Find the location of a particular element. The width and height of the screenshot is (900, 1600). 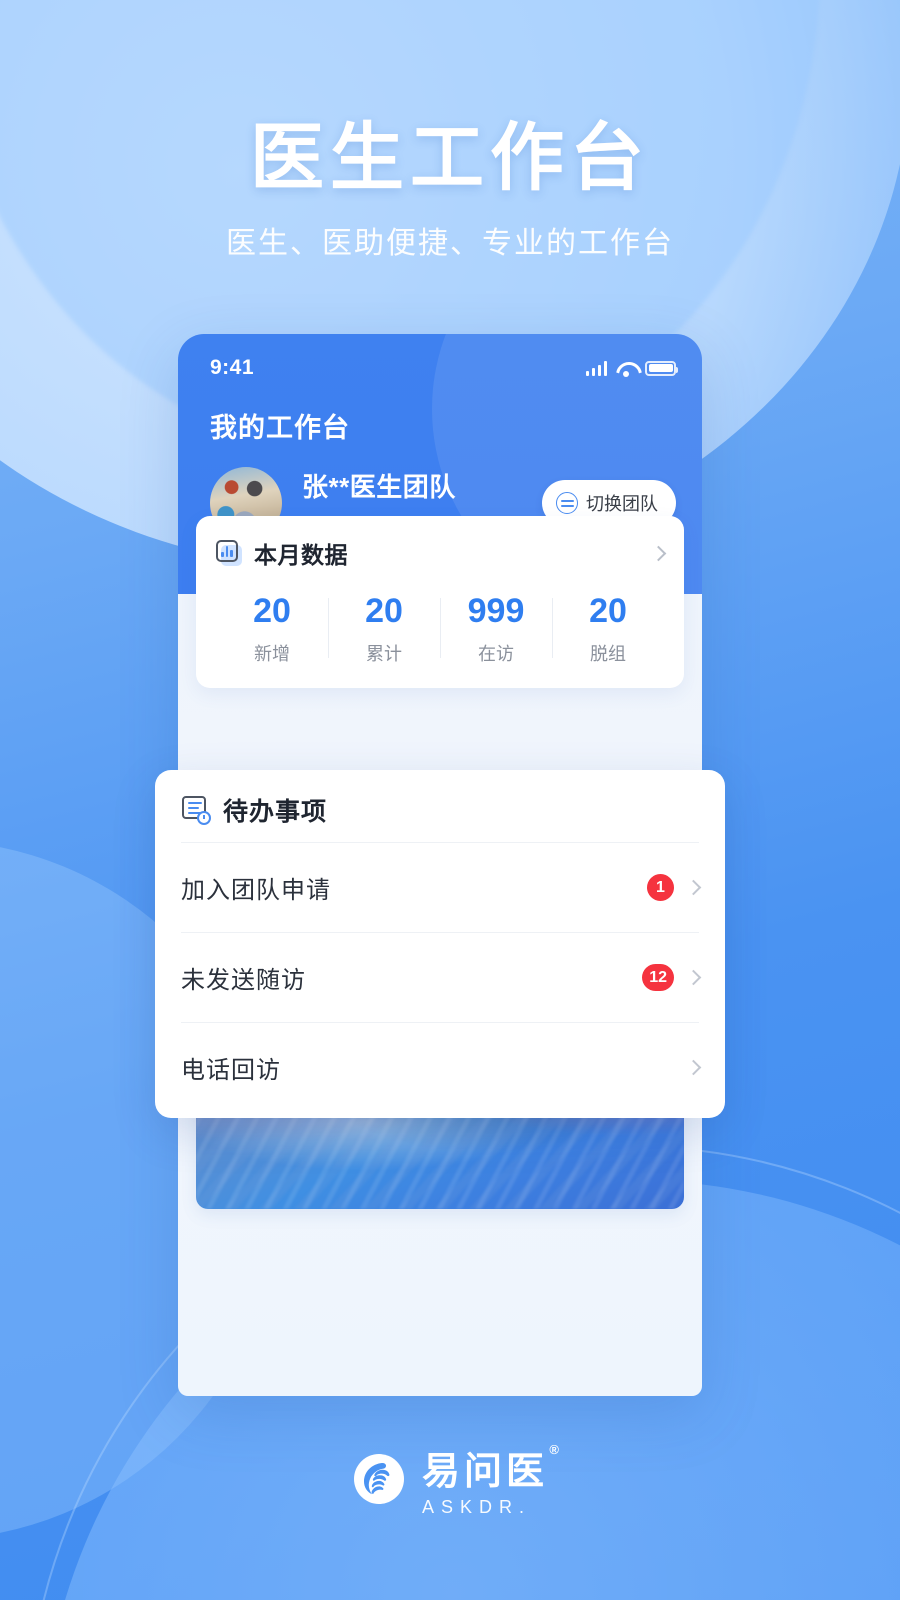

status-bar: 9:41 is located at coordinates (440, 357).